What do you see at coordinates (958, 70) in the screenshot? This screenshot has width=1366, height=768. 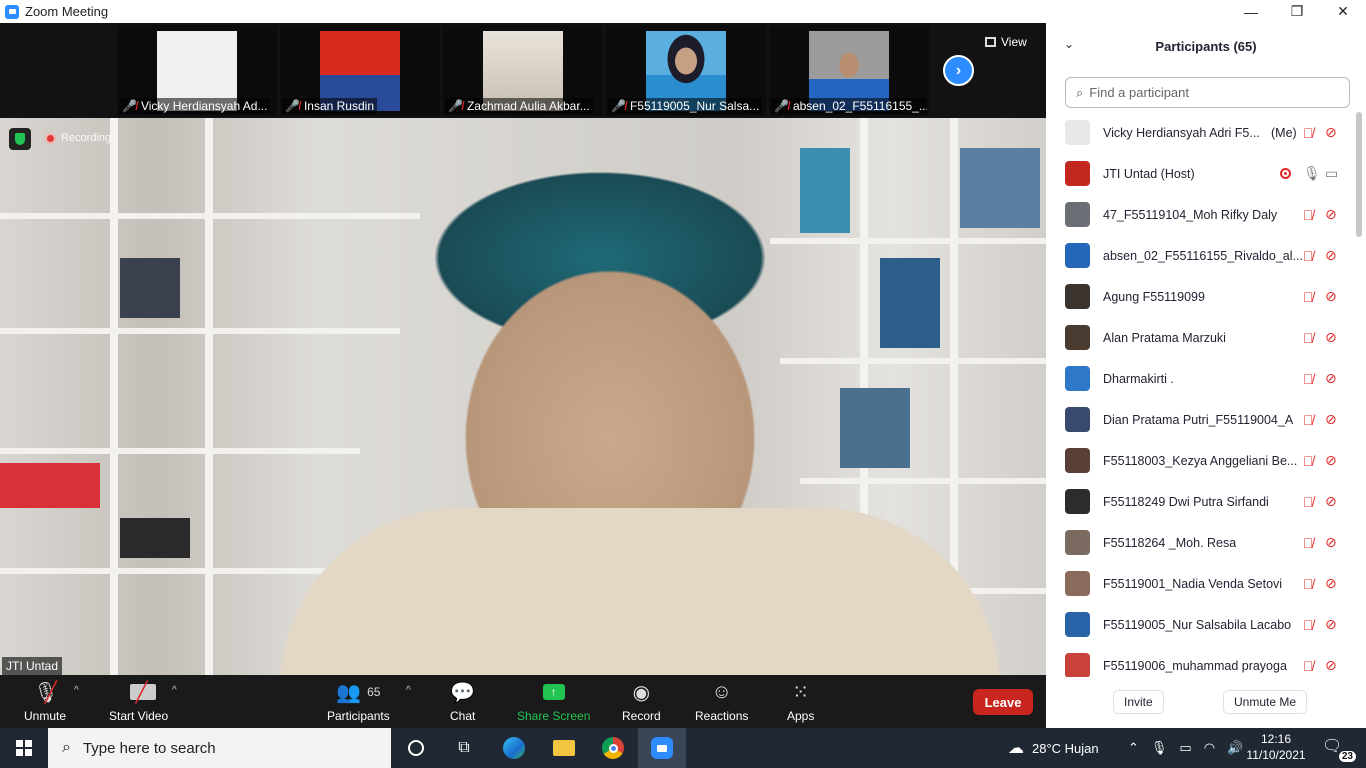 I see `next-page-button: ›` at bounding box center [958, 70].